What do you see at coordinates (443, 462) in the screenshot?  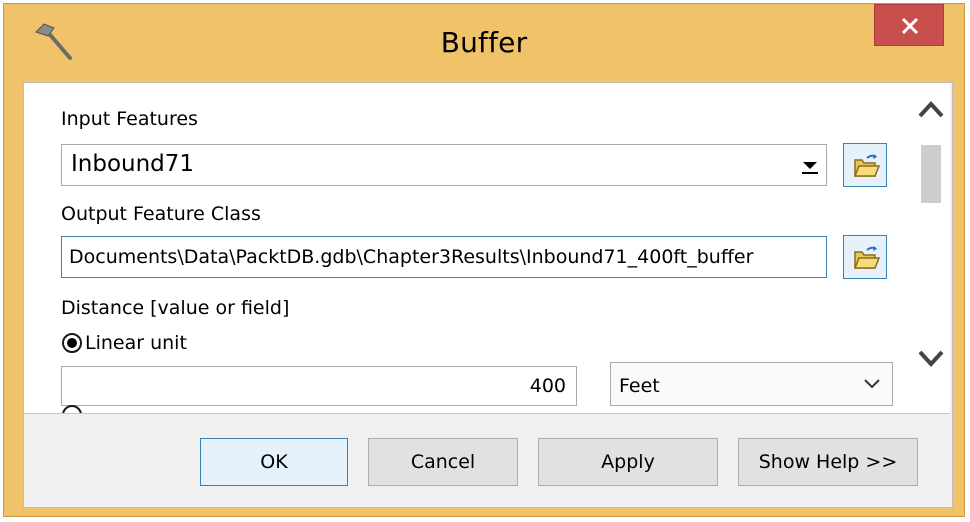 I see `cancel-button: Cancel` at bounding box center [443, 462].